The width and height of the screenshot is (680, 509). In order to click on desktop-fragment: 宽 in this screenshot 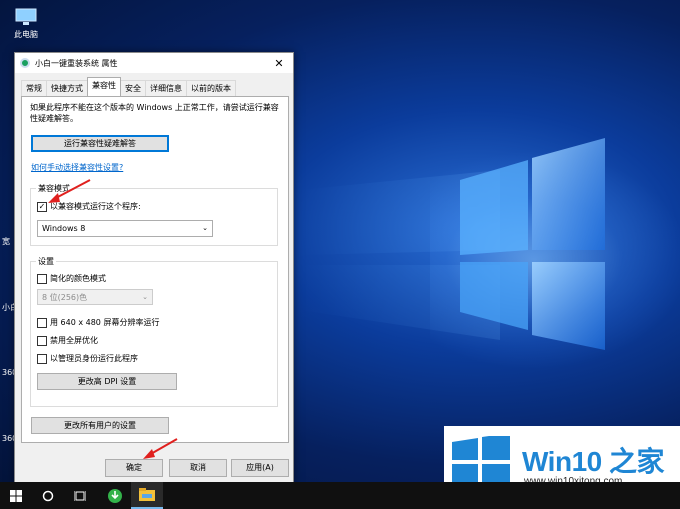, I will do `click(6, 241)`.